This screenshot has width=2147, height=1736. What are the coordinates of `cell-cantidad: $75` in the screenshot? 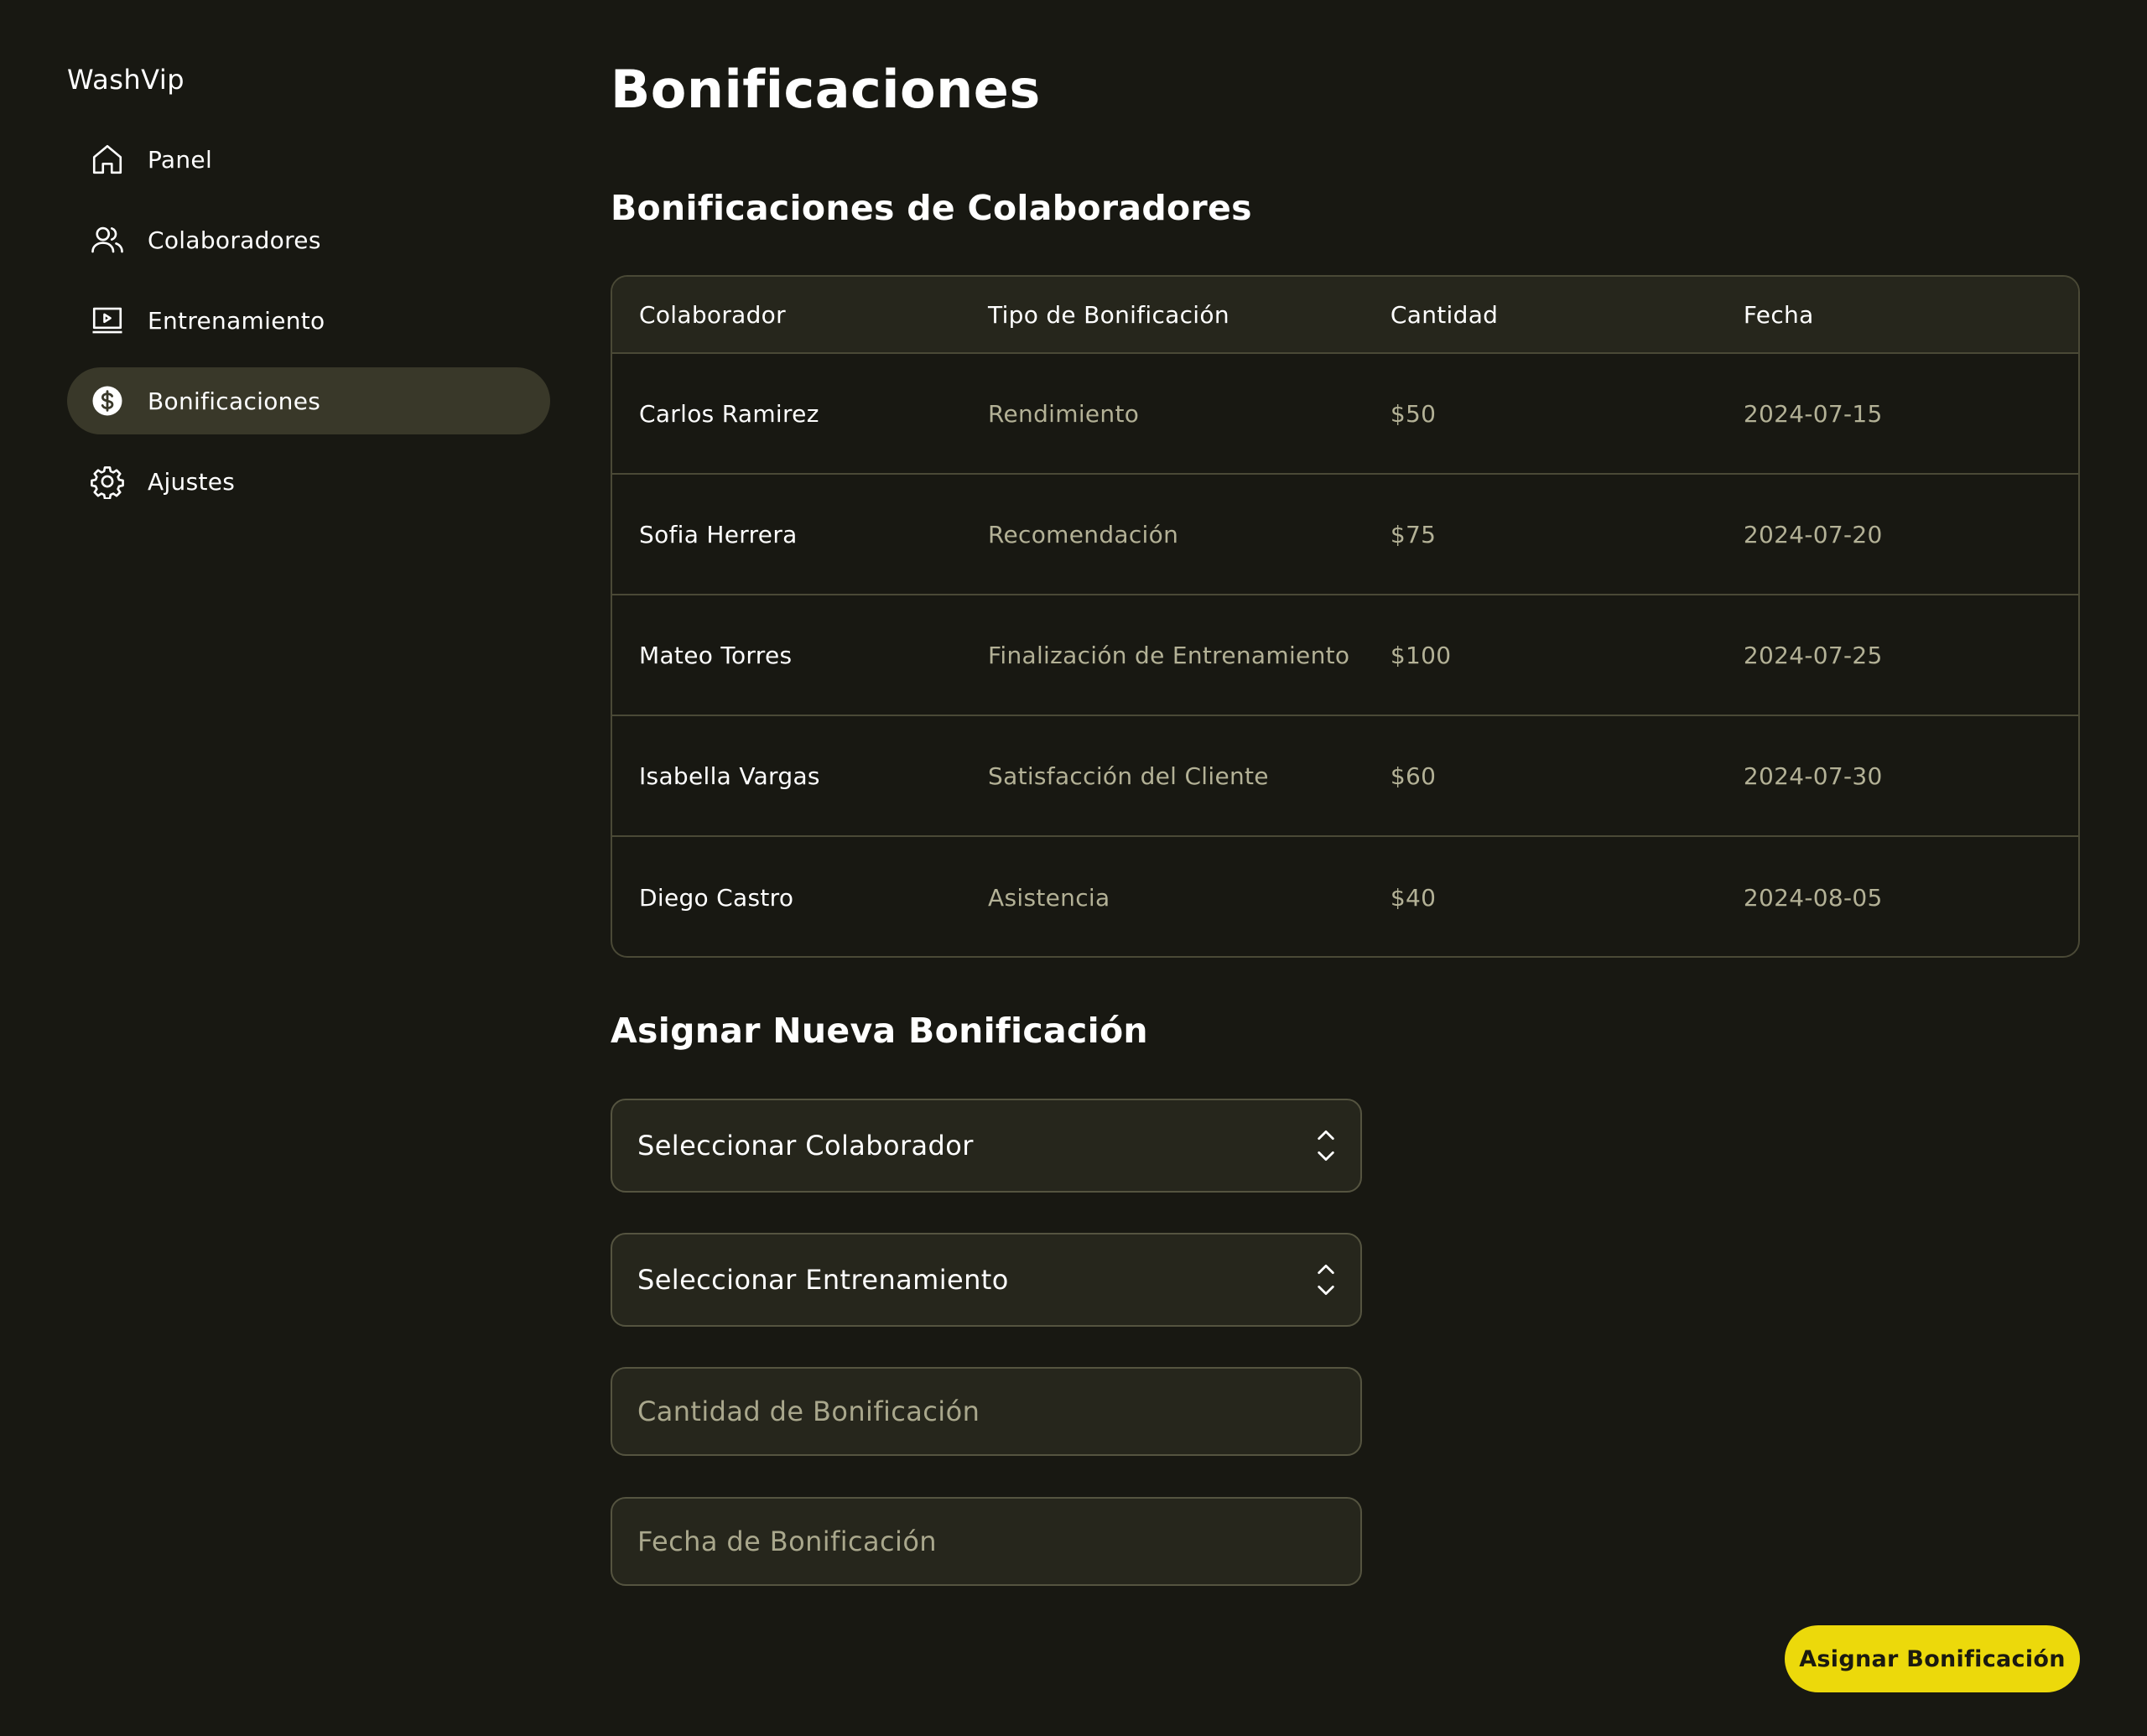 It's located at (1413, 534).